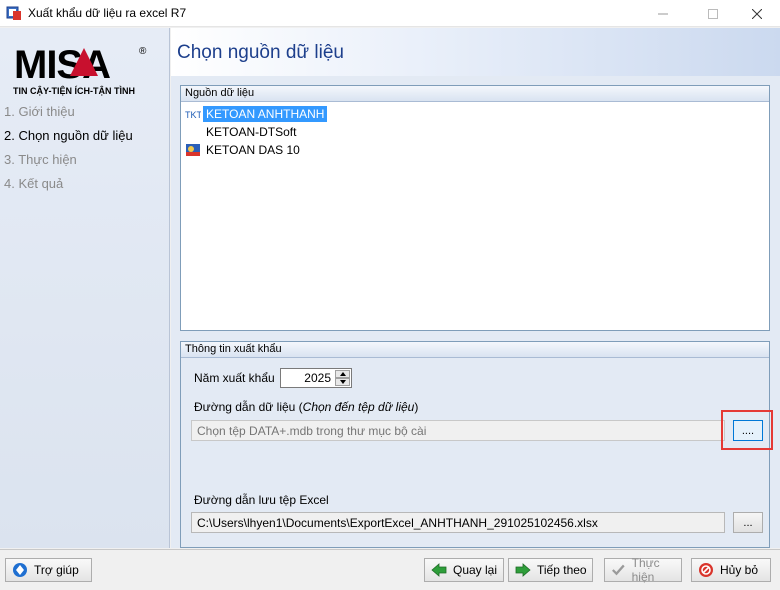 The width and height of the screenshot is (780, 590). What do you see at coordinates (253, 150) in the screenshot?
I see `list-item-label: KETOAN DAS 10` at bounding box center [253, 150].